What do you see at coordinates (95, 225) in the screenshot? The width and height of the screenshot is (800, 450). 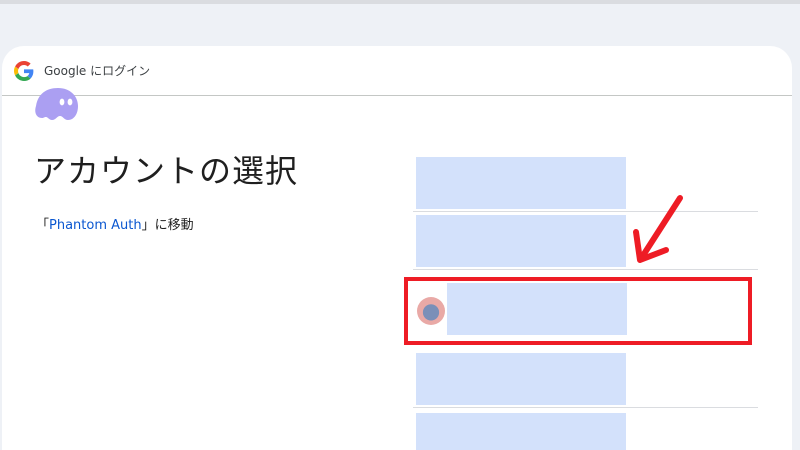 I see `app-name-link: Phantom Auth` at bounding box center [95, 225].